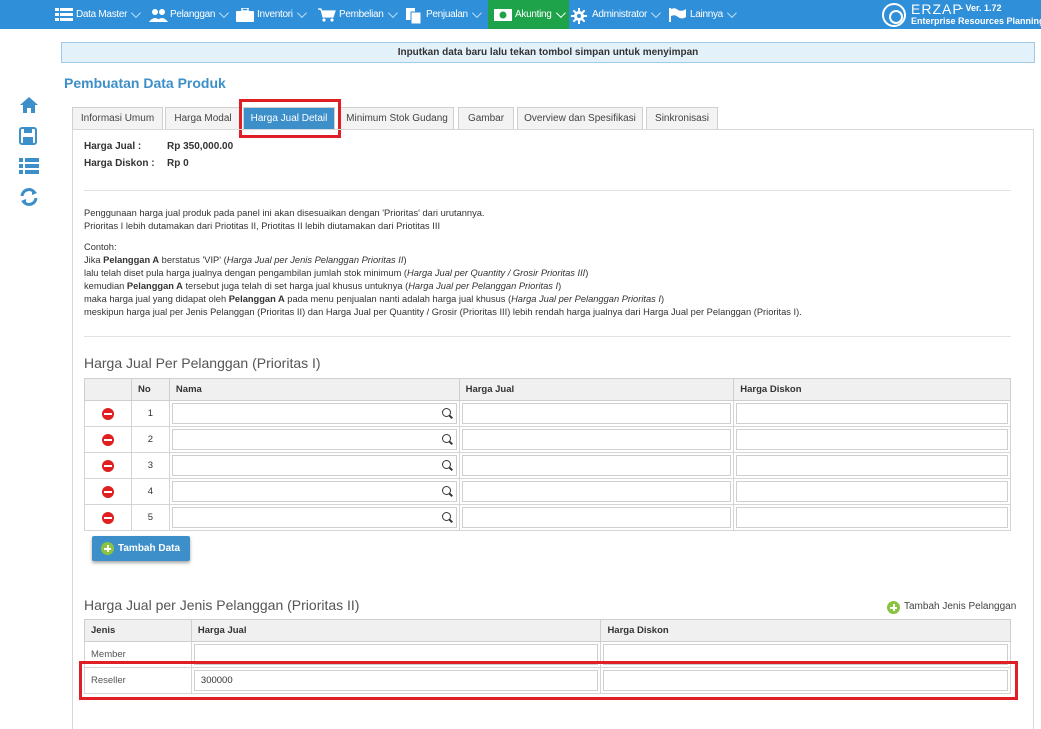  Describe the element at coordinates (29, 137) in the screenshot. I see `save-icon` at that location.